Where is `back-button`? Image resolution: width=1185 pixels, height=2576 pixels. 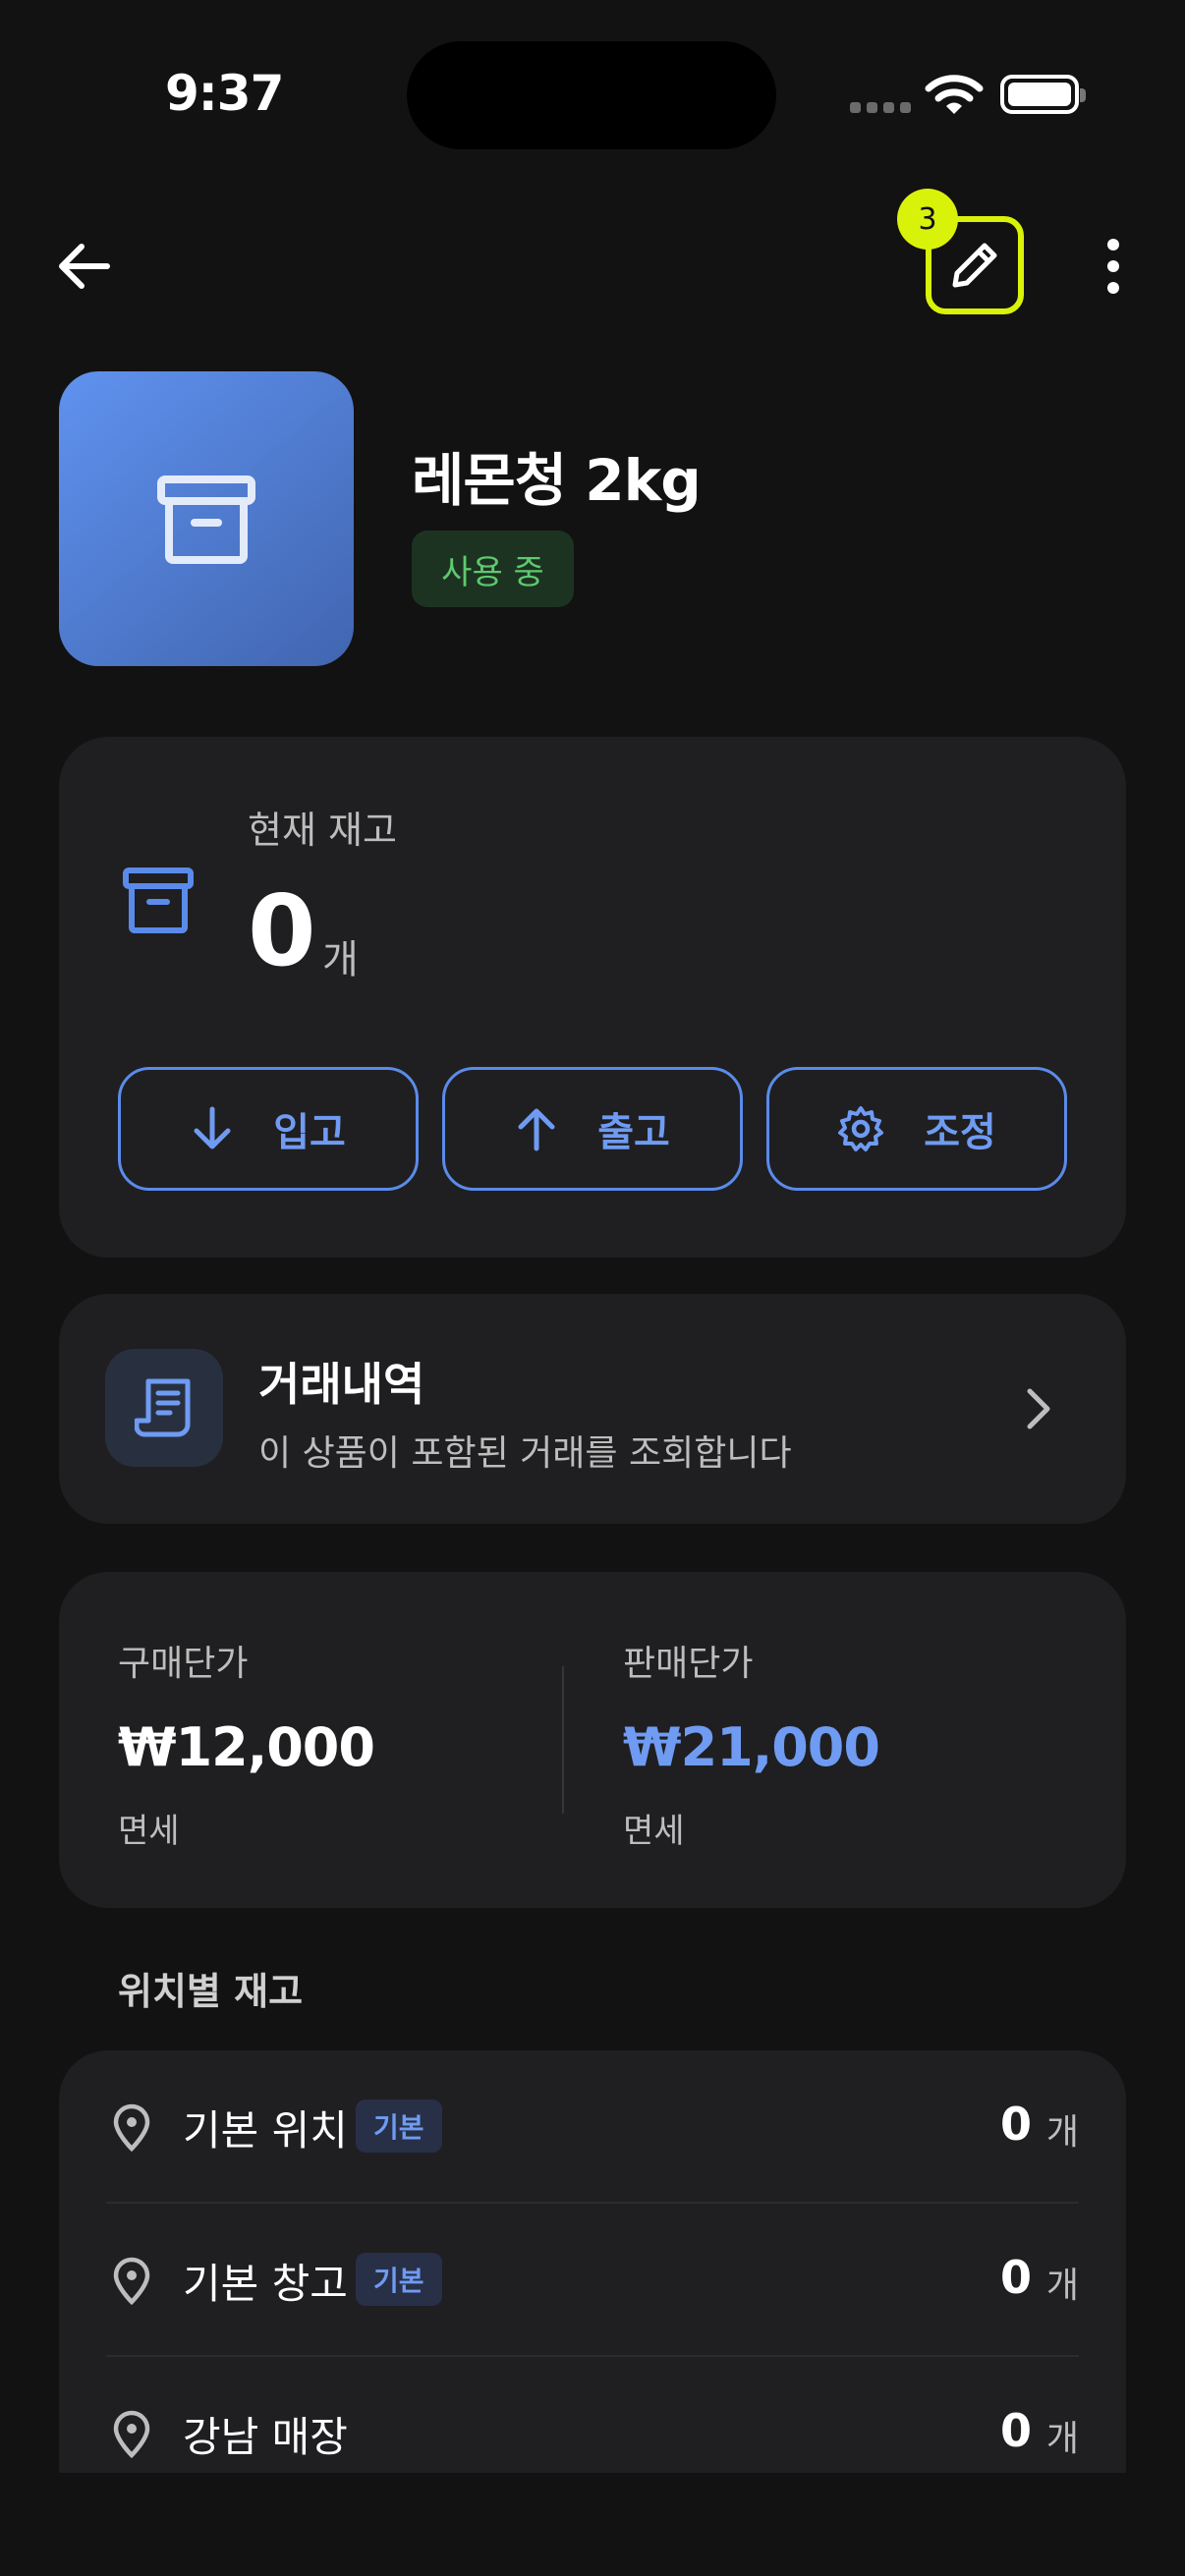 back-button is located at coordinates (84, 266).